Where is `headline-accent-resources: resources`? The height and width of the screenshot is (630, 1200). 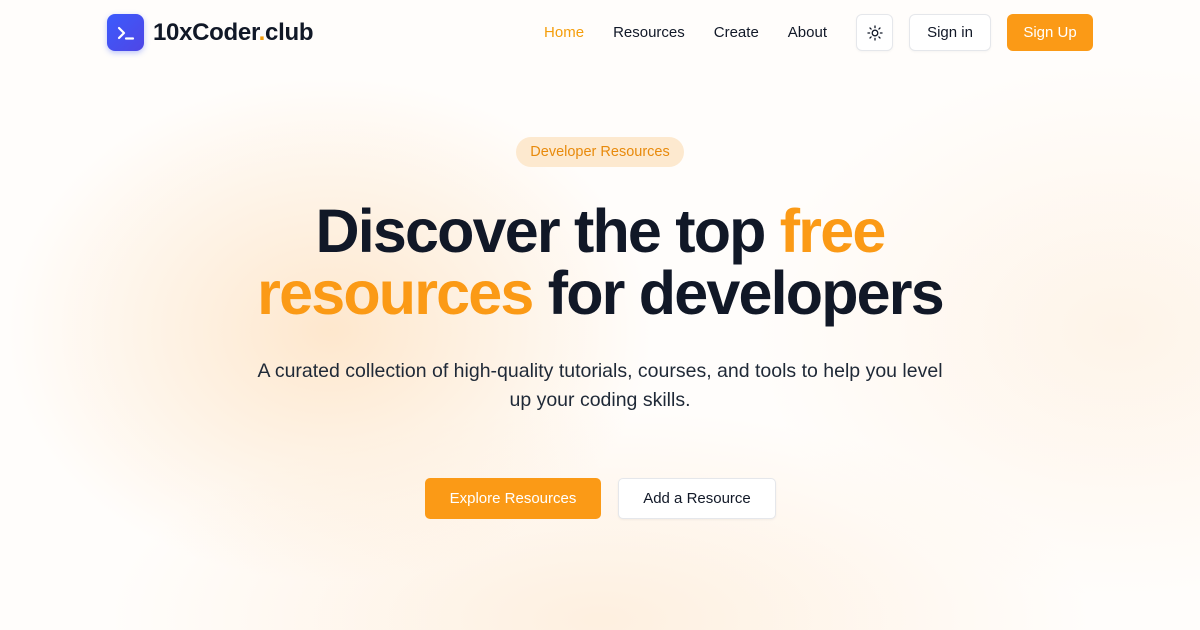
headline-accent-resources: resources is located at coordinates (395, 293).